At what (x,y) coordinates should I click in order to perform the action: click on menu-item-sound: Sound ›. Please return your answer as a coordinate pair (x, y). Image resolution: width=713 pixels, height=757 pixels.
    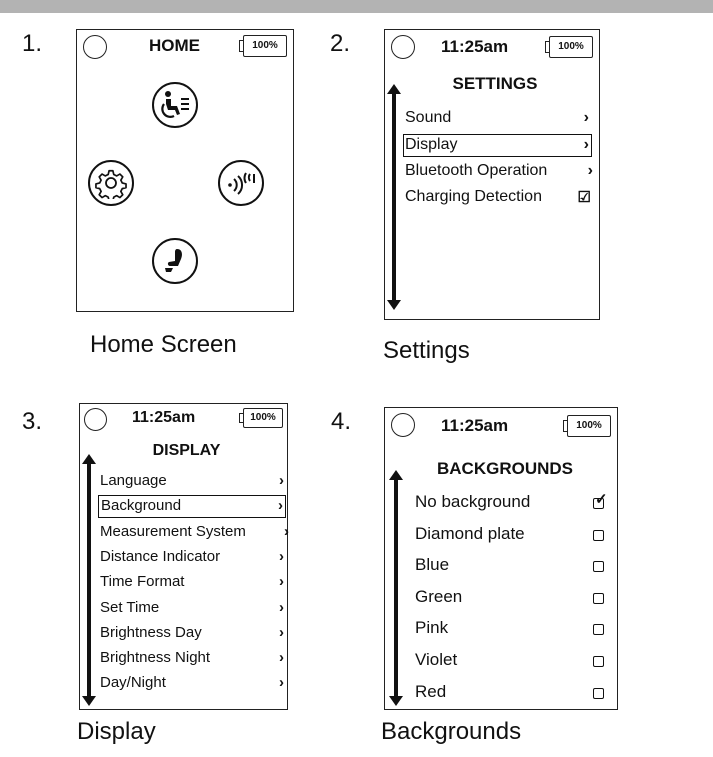
    Looking at the image, I should click on (498, 120).